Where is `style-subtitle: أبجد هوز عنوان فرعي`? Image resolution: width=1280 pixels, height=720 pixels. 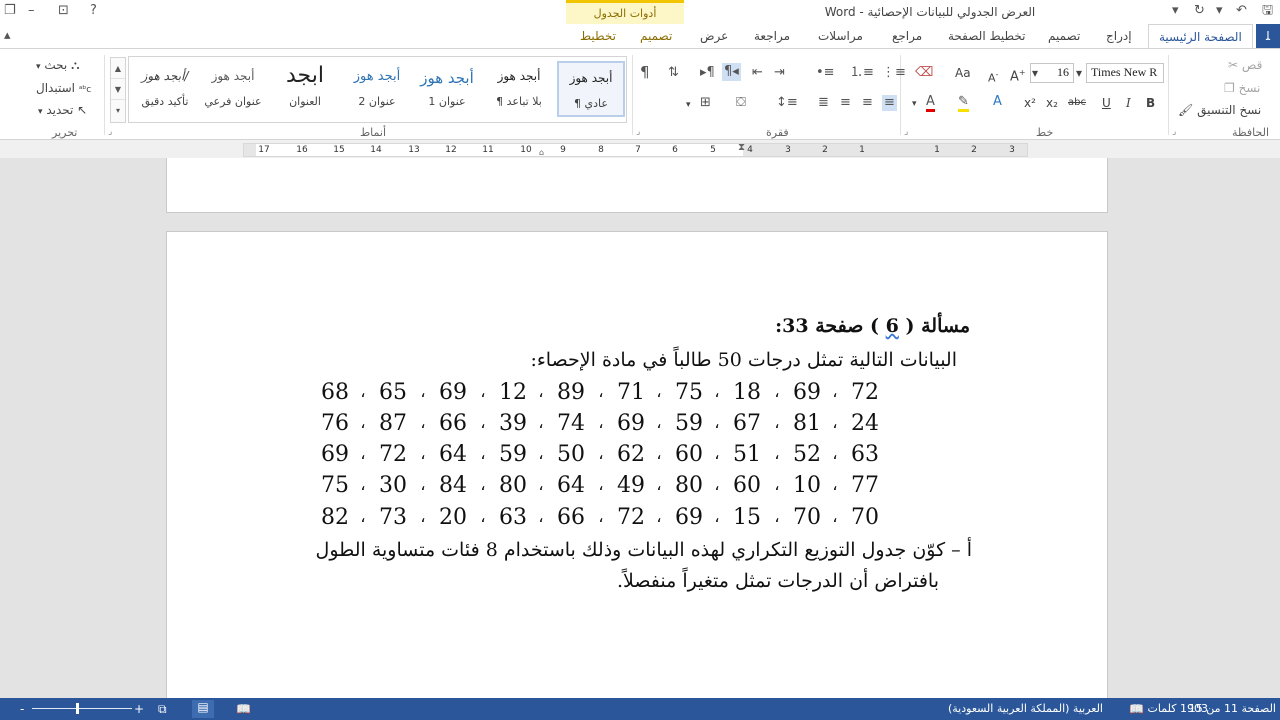
style-subtitle: أبجد هوز عنوان فرعي is located at coordinates (233, 89).